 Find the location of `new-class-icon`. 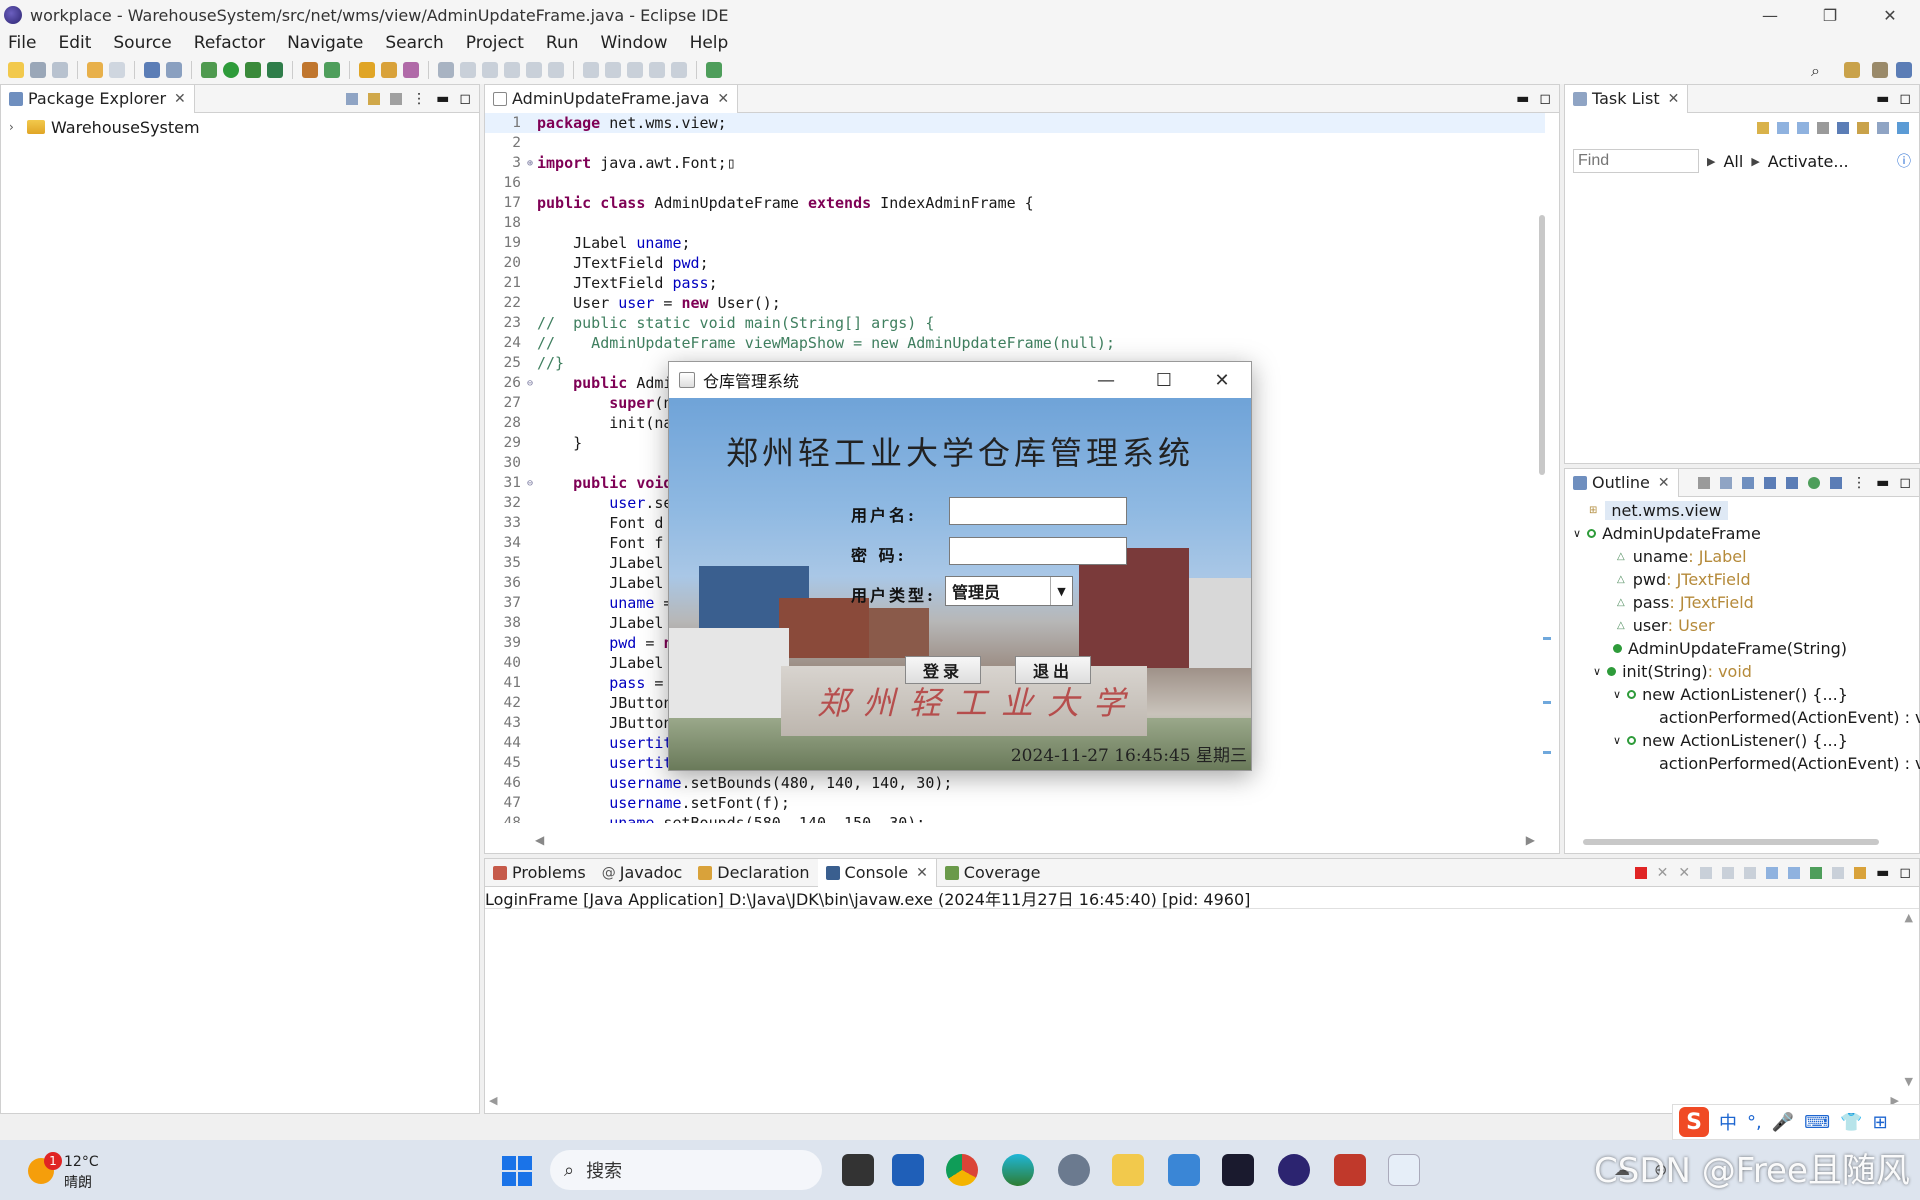

new-class-icon is located at coordinates (332, 70).